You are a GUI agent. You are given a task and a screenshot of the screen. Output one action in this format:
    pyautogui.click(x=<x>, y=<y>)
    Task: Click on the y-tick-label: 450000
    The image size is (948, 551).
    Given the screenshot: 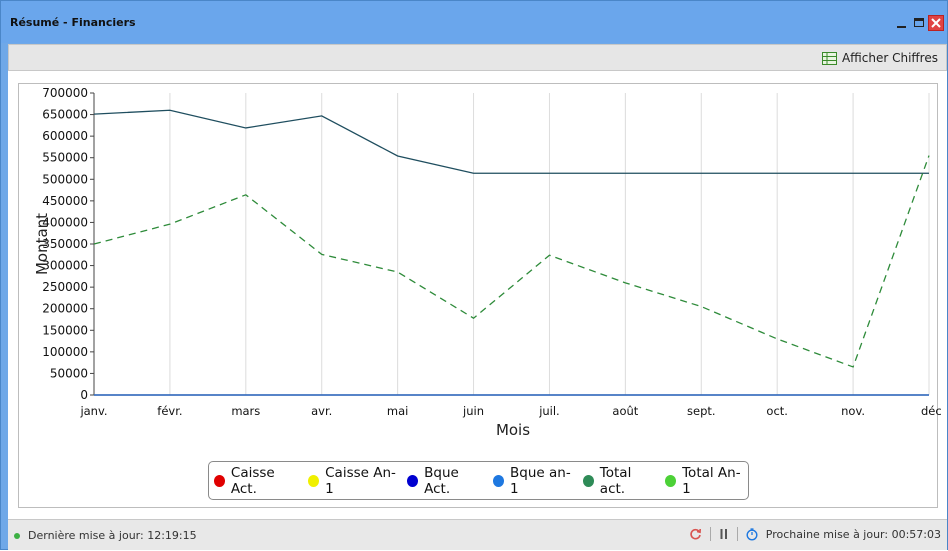 What is the action you would take?
    pyautogui.click(x=65, y=201)
    